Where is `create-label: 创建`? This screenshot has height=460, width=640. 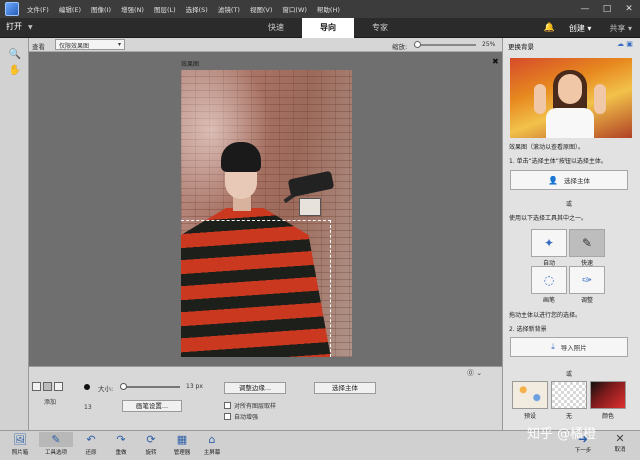
create-label: 创建 is located at coordinates (576, 28).